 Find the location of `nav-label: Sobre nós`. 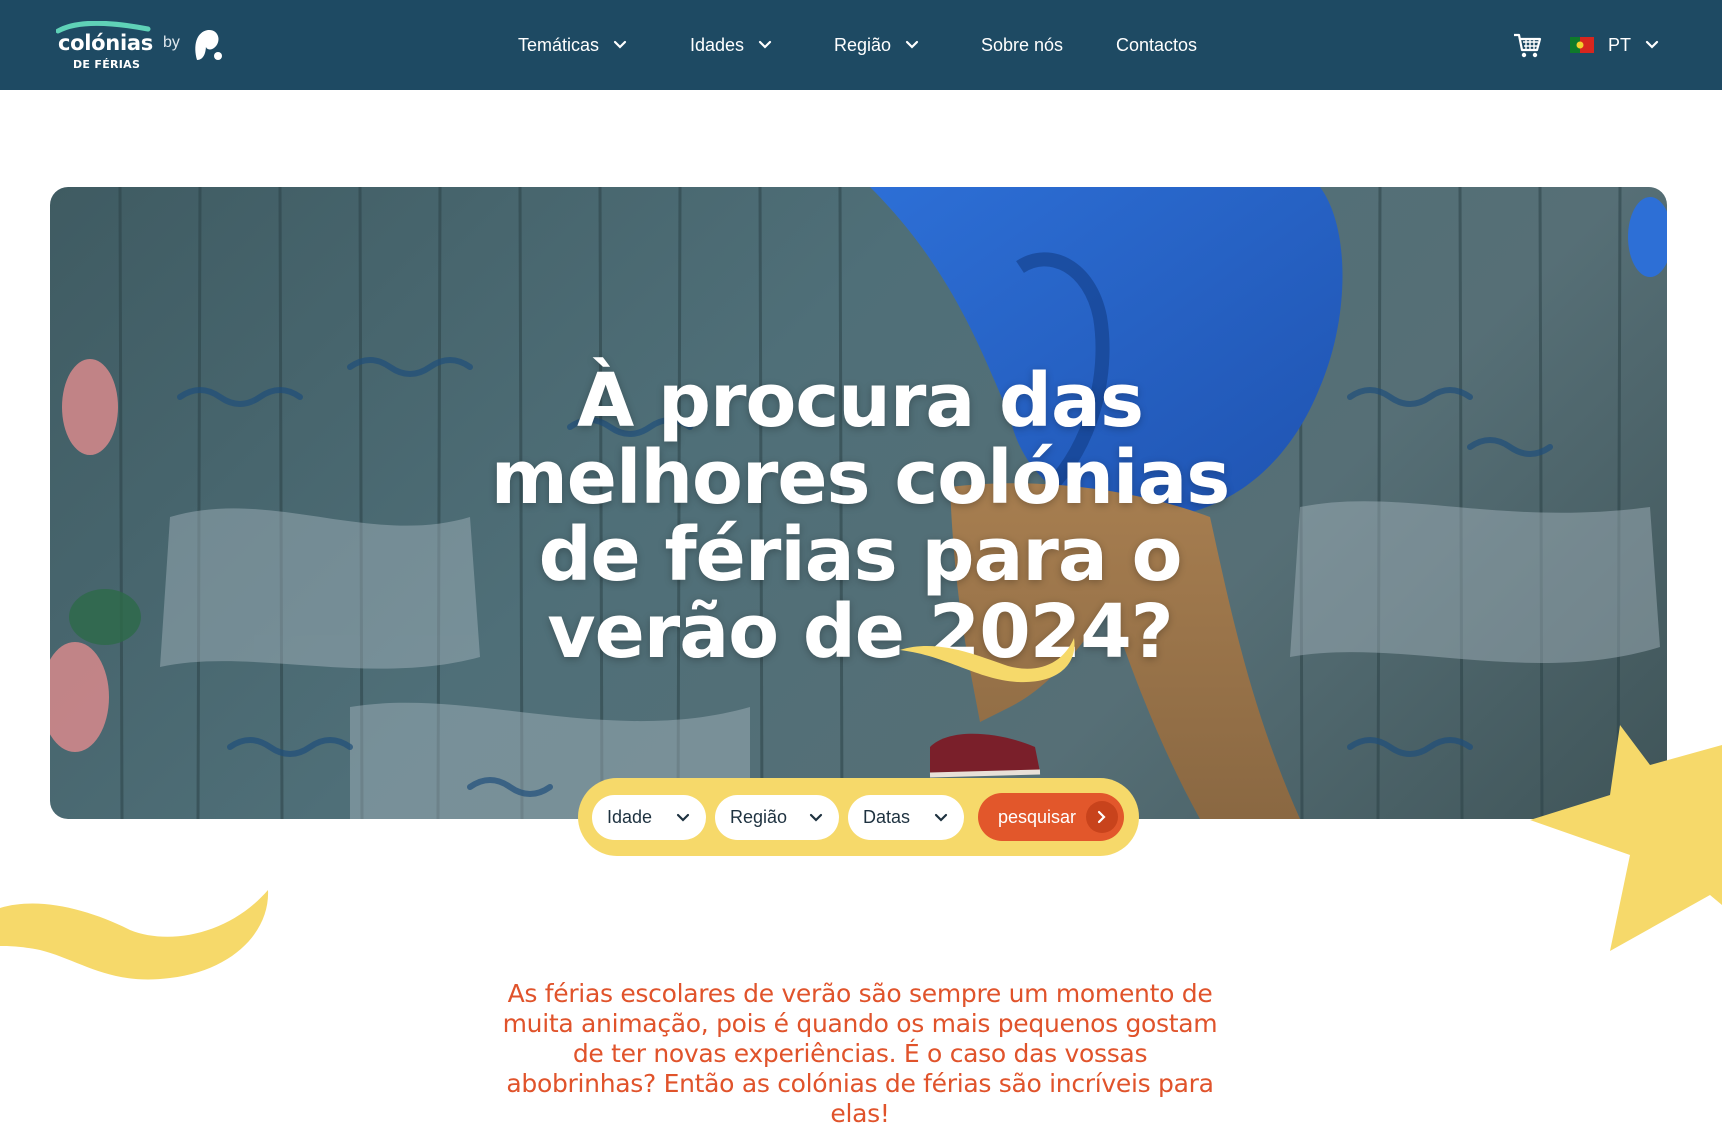

nav-label: Sobre nós is located at coordinates (1022, 44).